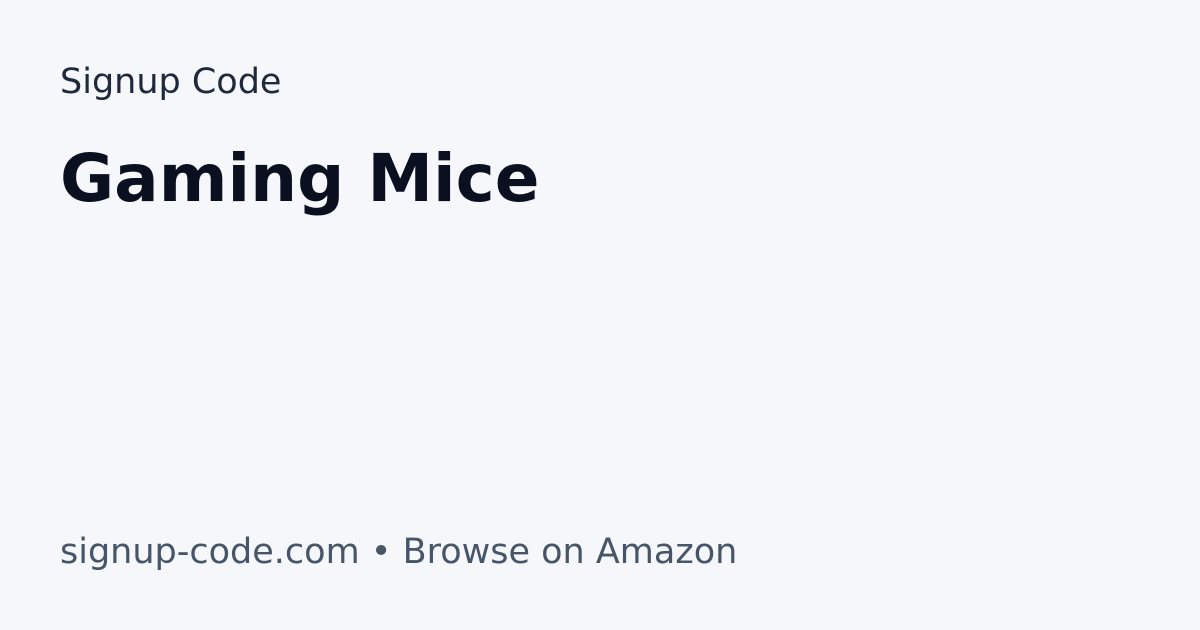 This screenshot has width=1200, height=630. Describe the element at coordinates (171, 82) in the screenshot. I see `brand-name: Signup Code` at that location.